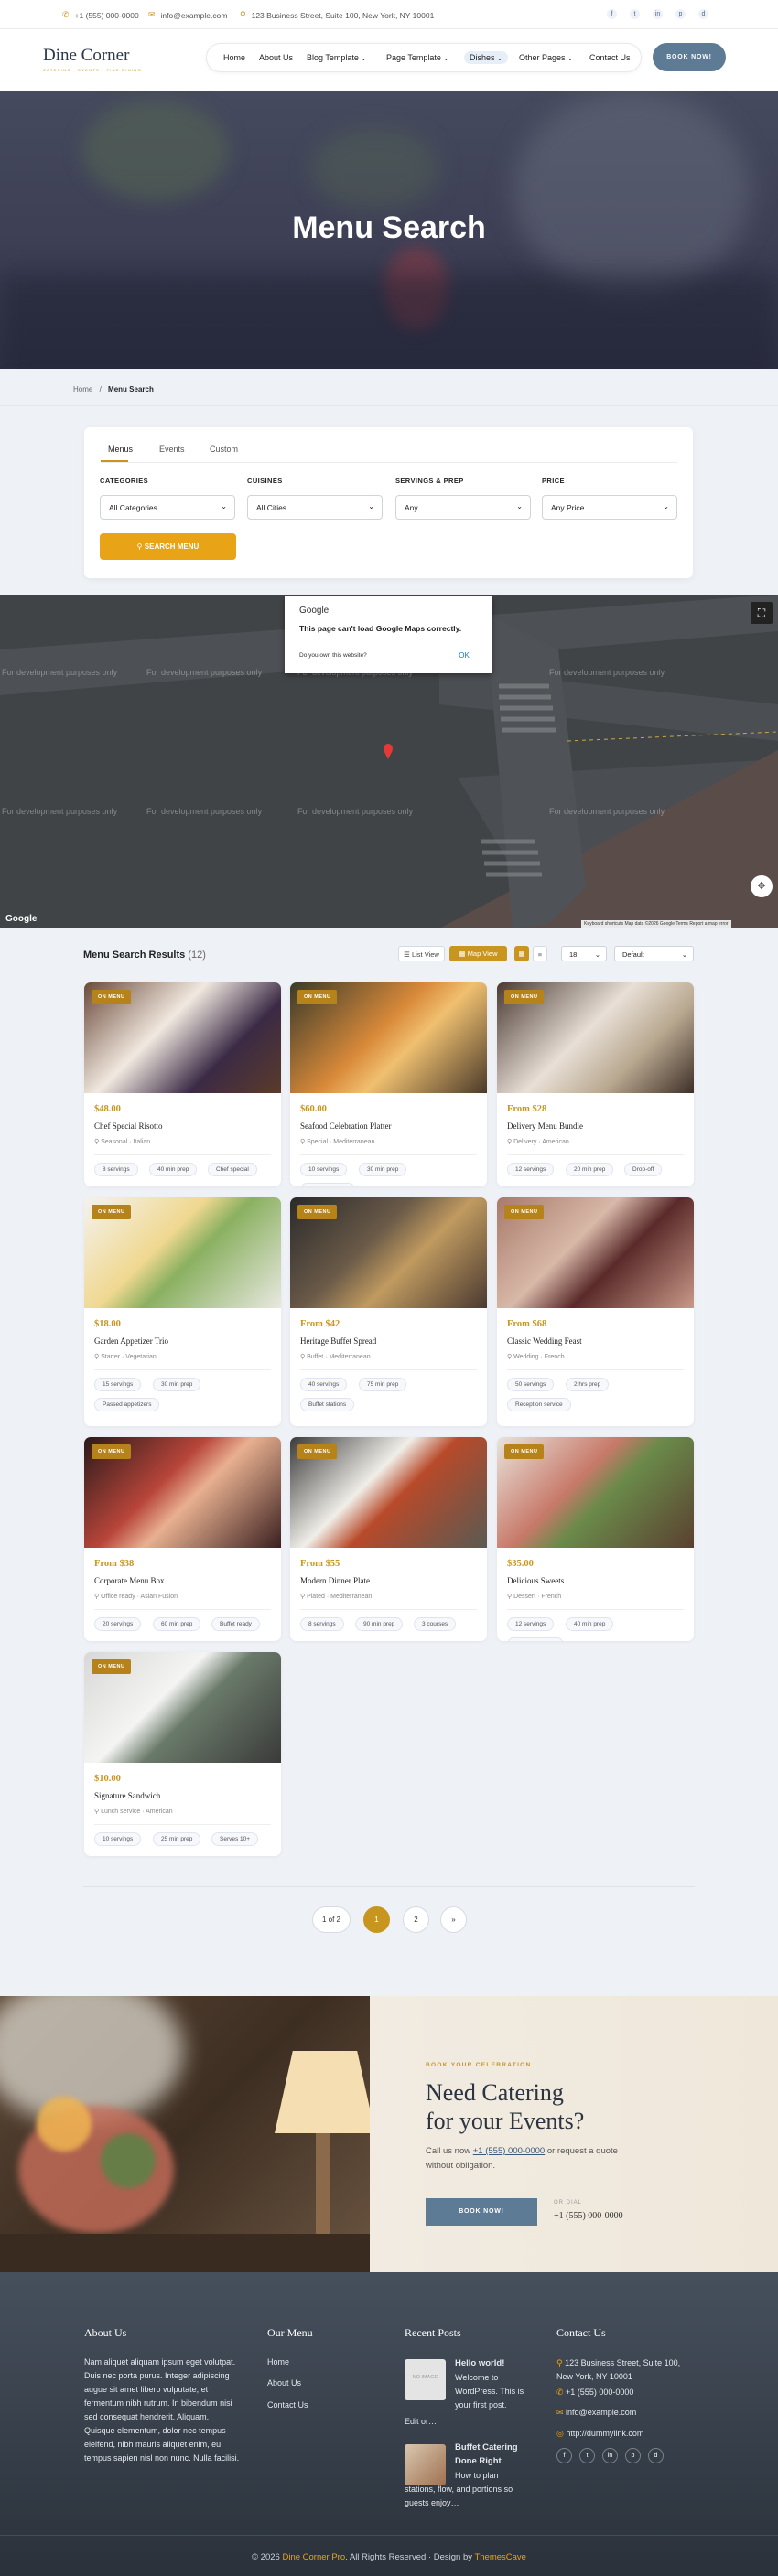 The image size is (778, 2576). I want to click on grid-view-icon: ▦, so click(521, 954).